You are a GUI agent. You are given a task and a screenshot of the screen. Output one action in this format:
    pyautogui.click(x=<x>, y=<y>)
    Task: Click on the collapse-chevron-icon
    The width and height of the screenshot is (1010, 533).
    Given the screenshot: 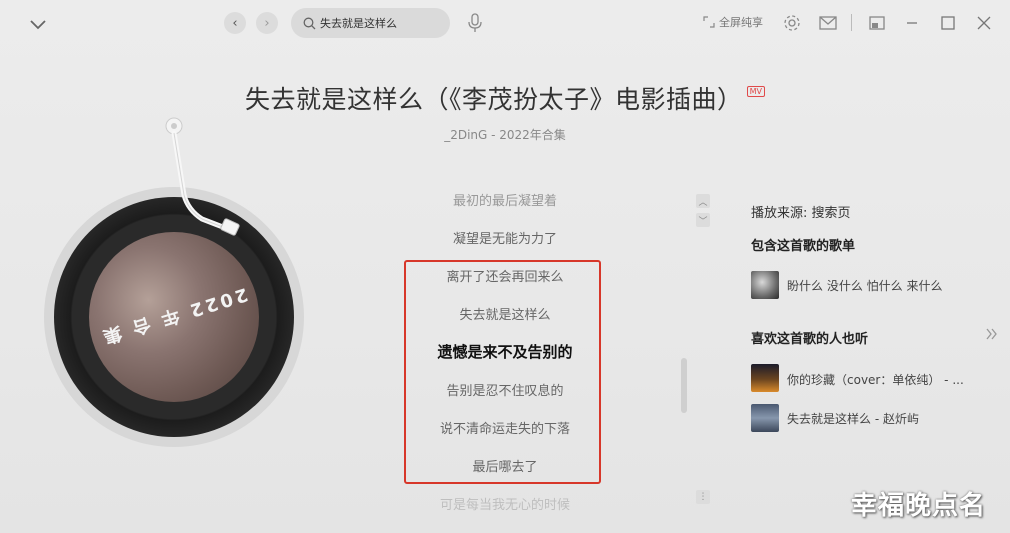 What is the action you would take?
    pyautogui.click(x=38, y=24)
    